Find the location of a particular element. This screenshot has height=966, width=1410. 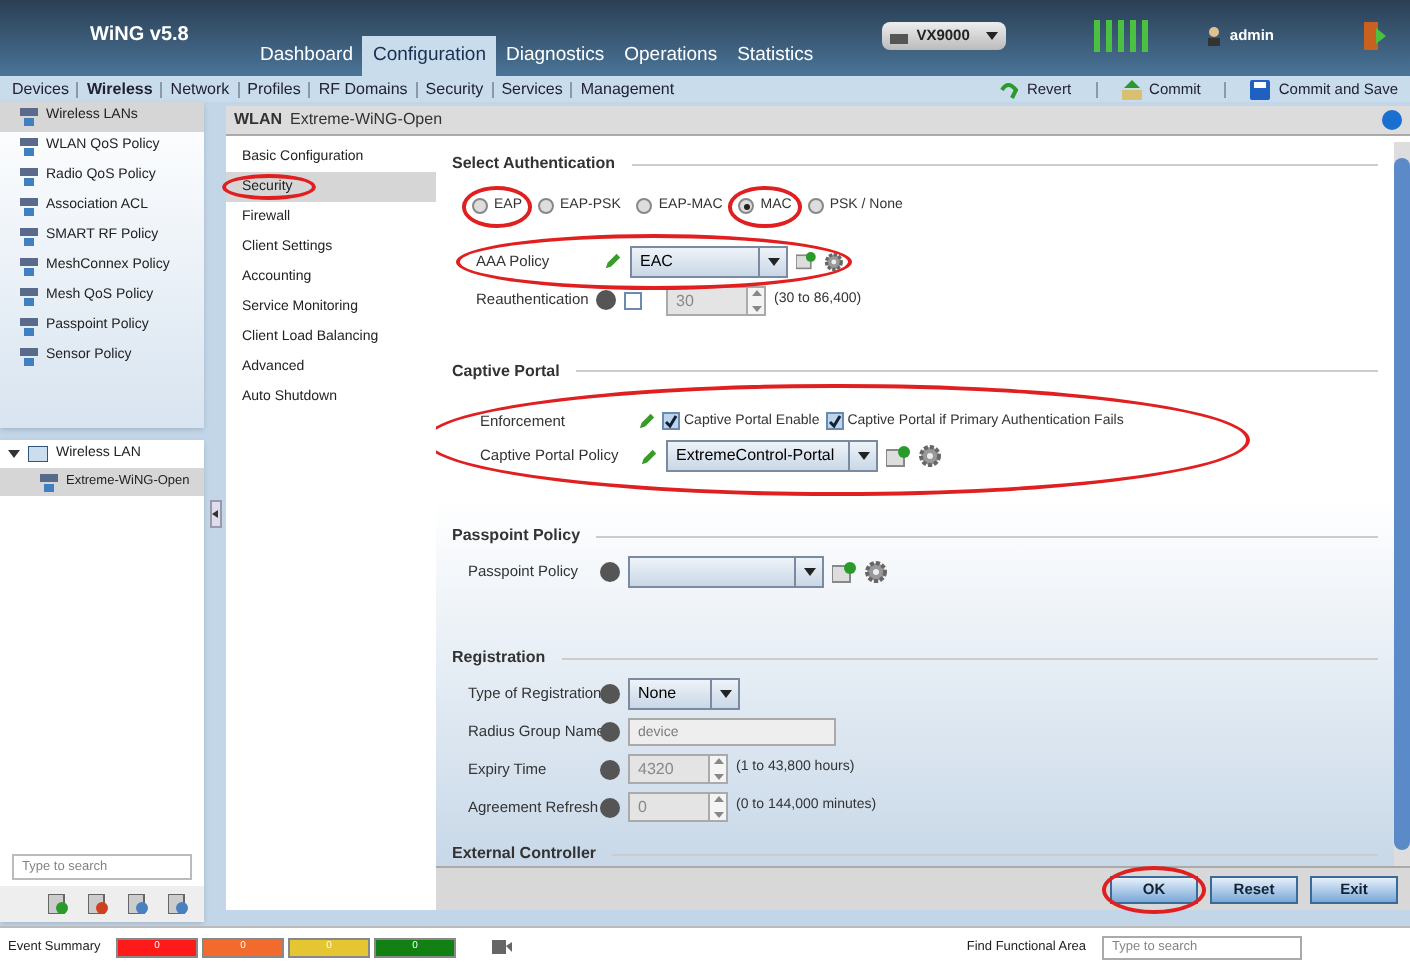

sub-nav-item: Network is located at coordinates (200, 89).